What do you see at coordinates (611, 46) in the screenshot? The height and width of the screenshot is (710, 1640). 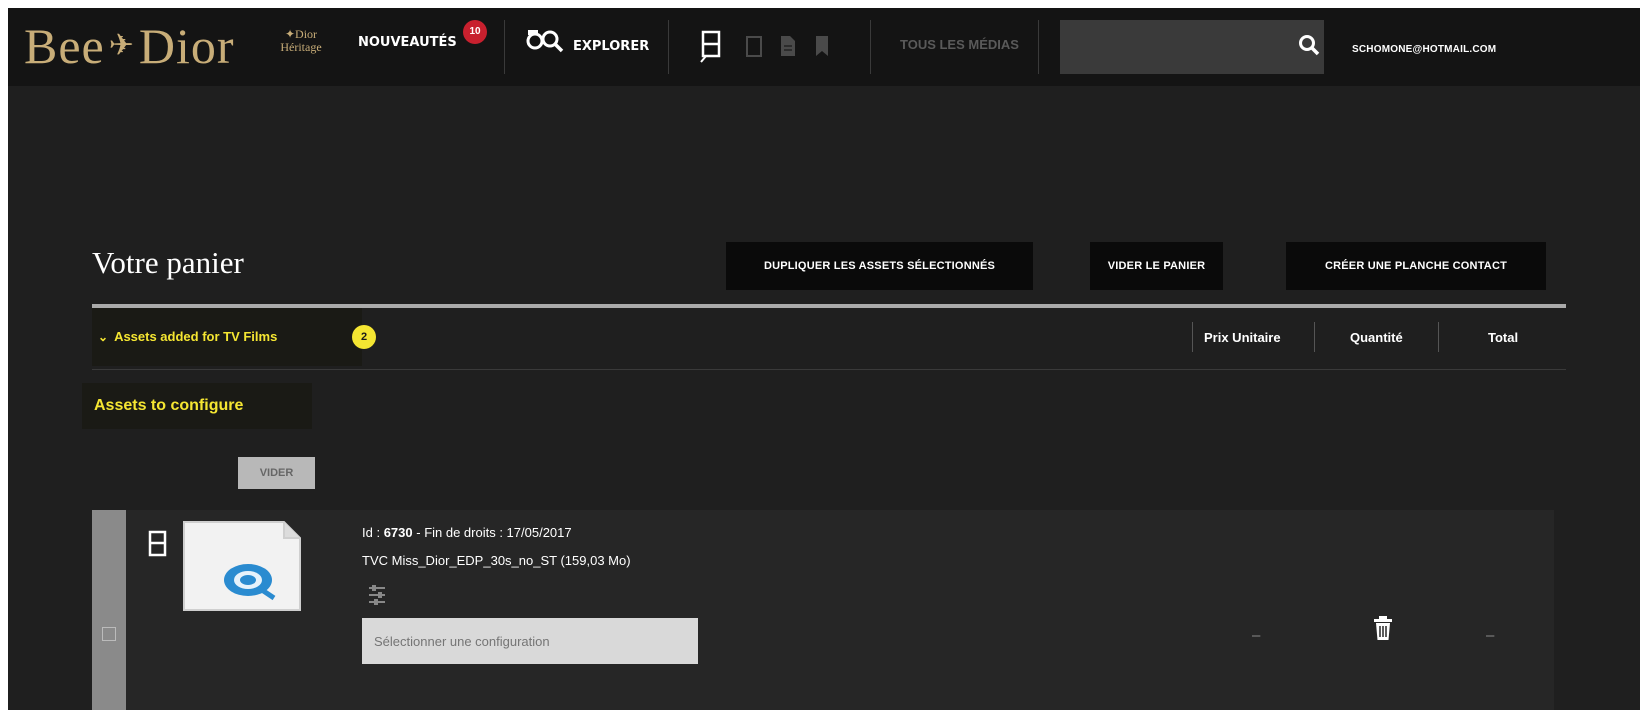 I see `nav-explorer: EXPLORER` at bounding box center [611, 46].